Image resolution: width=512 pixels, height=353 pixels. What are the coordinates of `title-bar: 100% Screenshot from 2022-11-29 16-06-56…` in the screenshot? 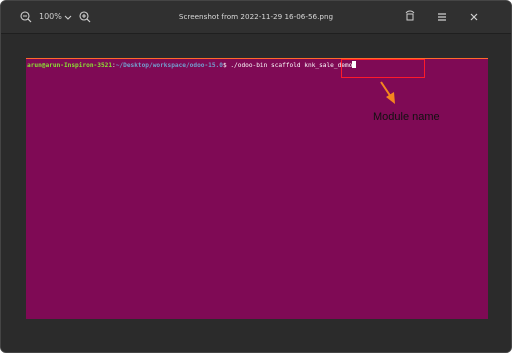 It's located at (256, 17).